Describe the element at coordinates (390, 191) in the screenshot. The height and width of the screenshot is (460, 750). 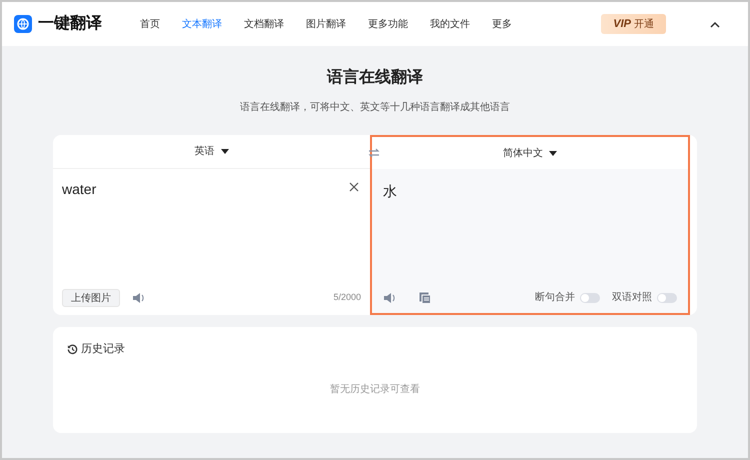
I see `translated-text: 水` at that location.